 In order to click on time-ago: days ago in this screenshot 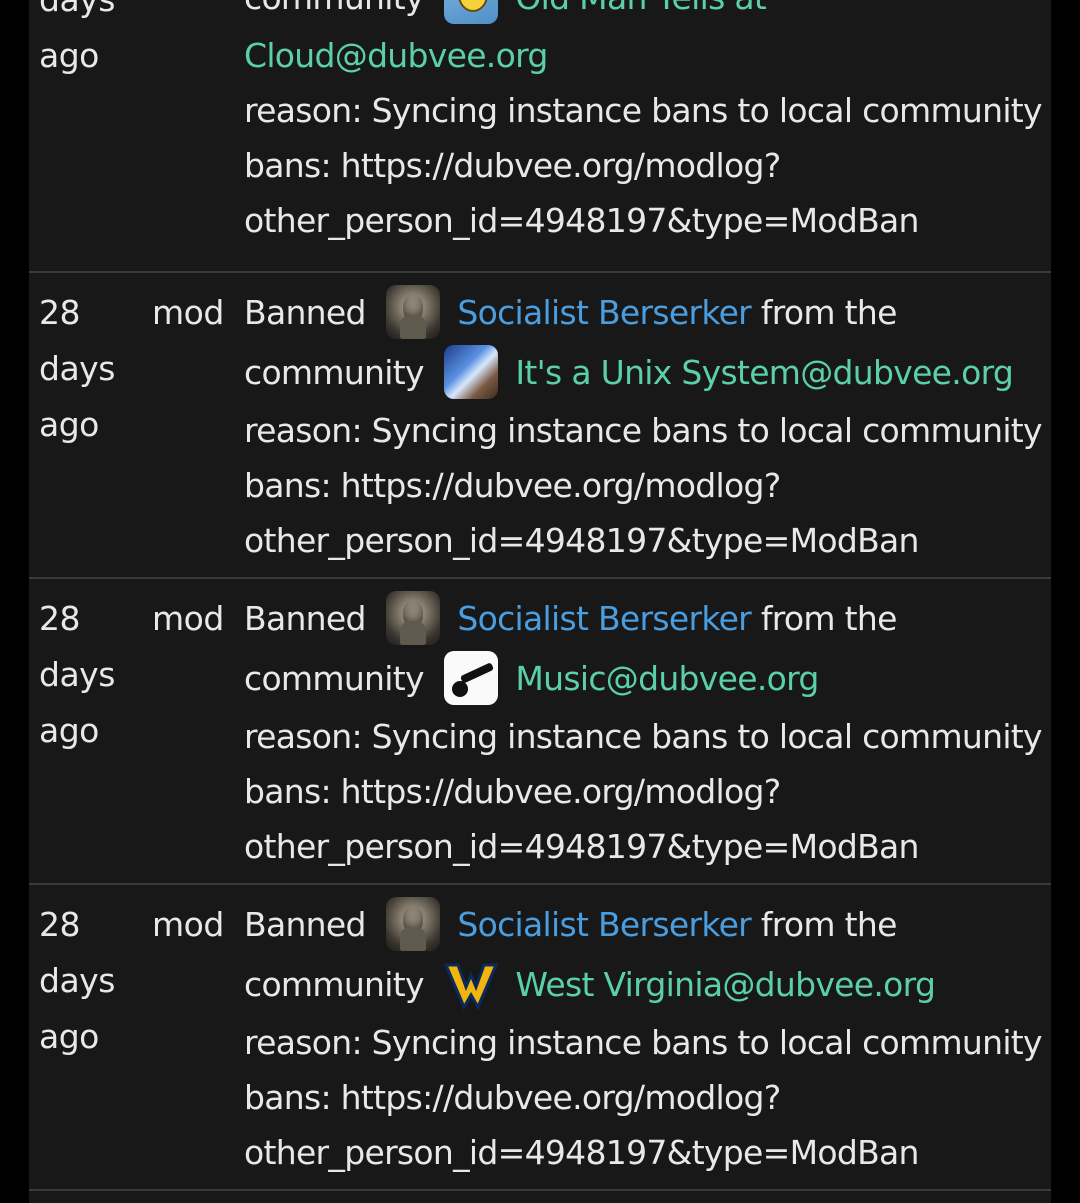, I will do `click(89, 42)`.